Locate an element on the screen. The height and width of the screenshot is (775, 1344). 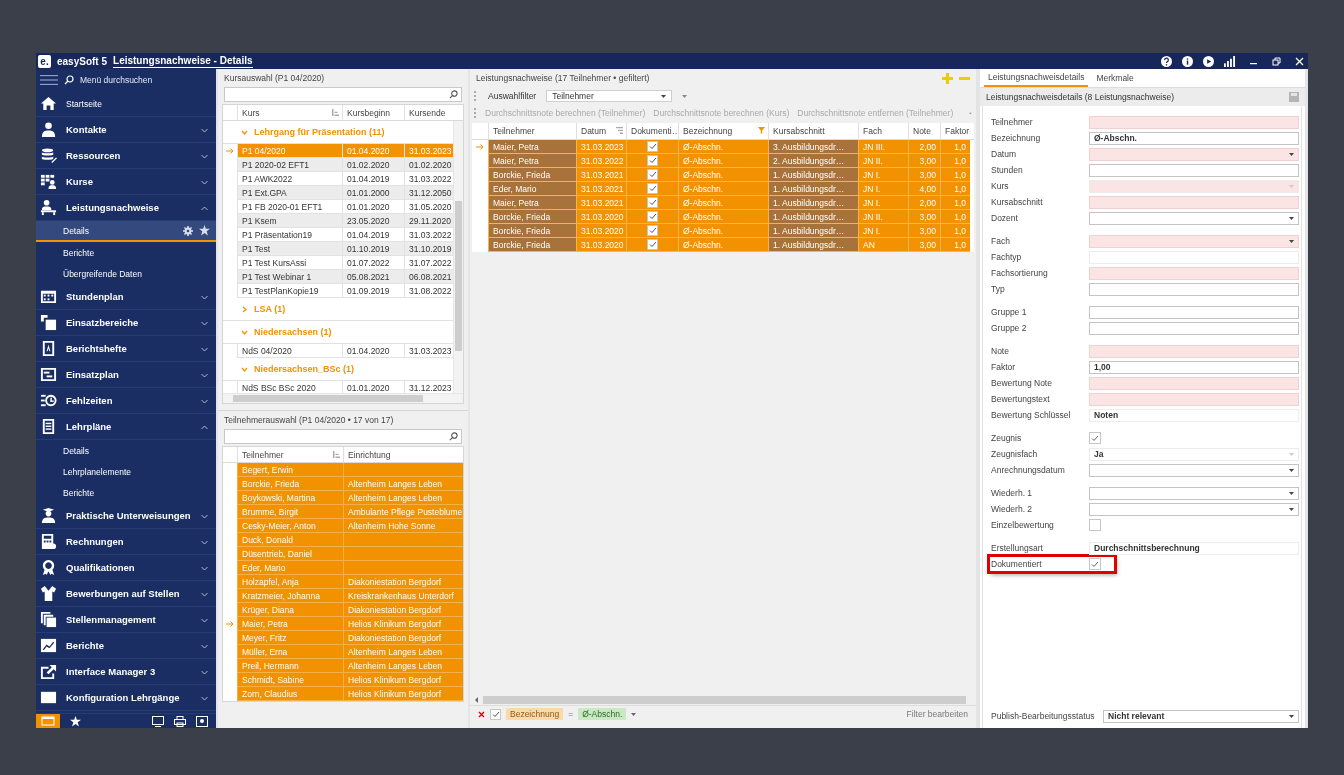
nav-item: Berichte is located at coordinates (126, 646).